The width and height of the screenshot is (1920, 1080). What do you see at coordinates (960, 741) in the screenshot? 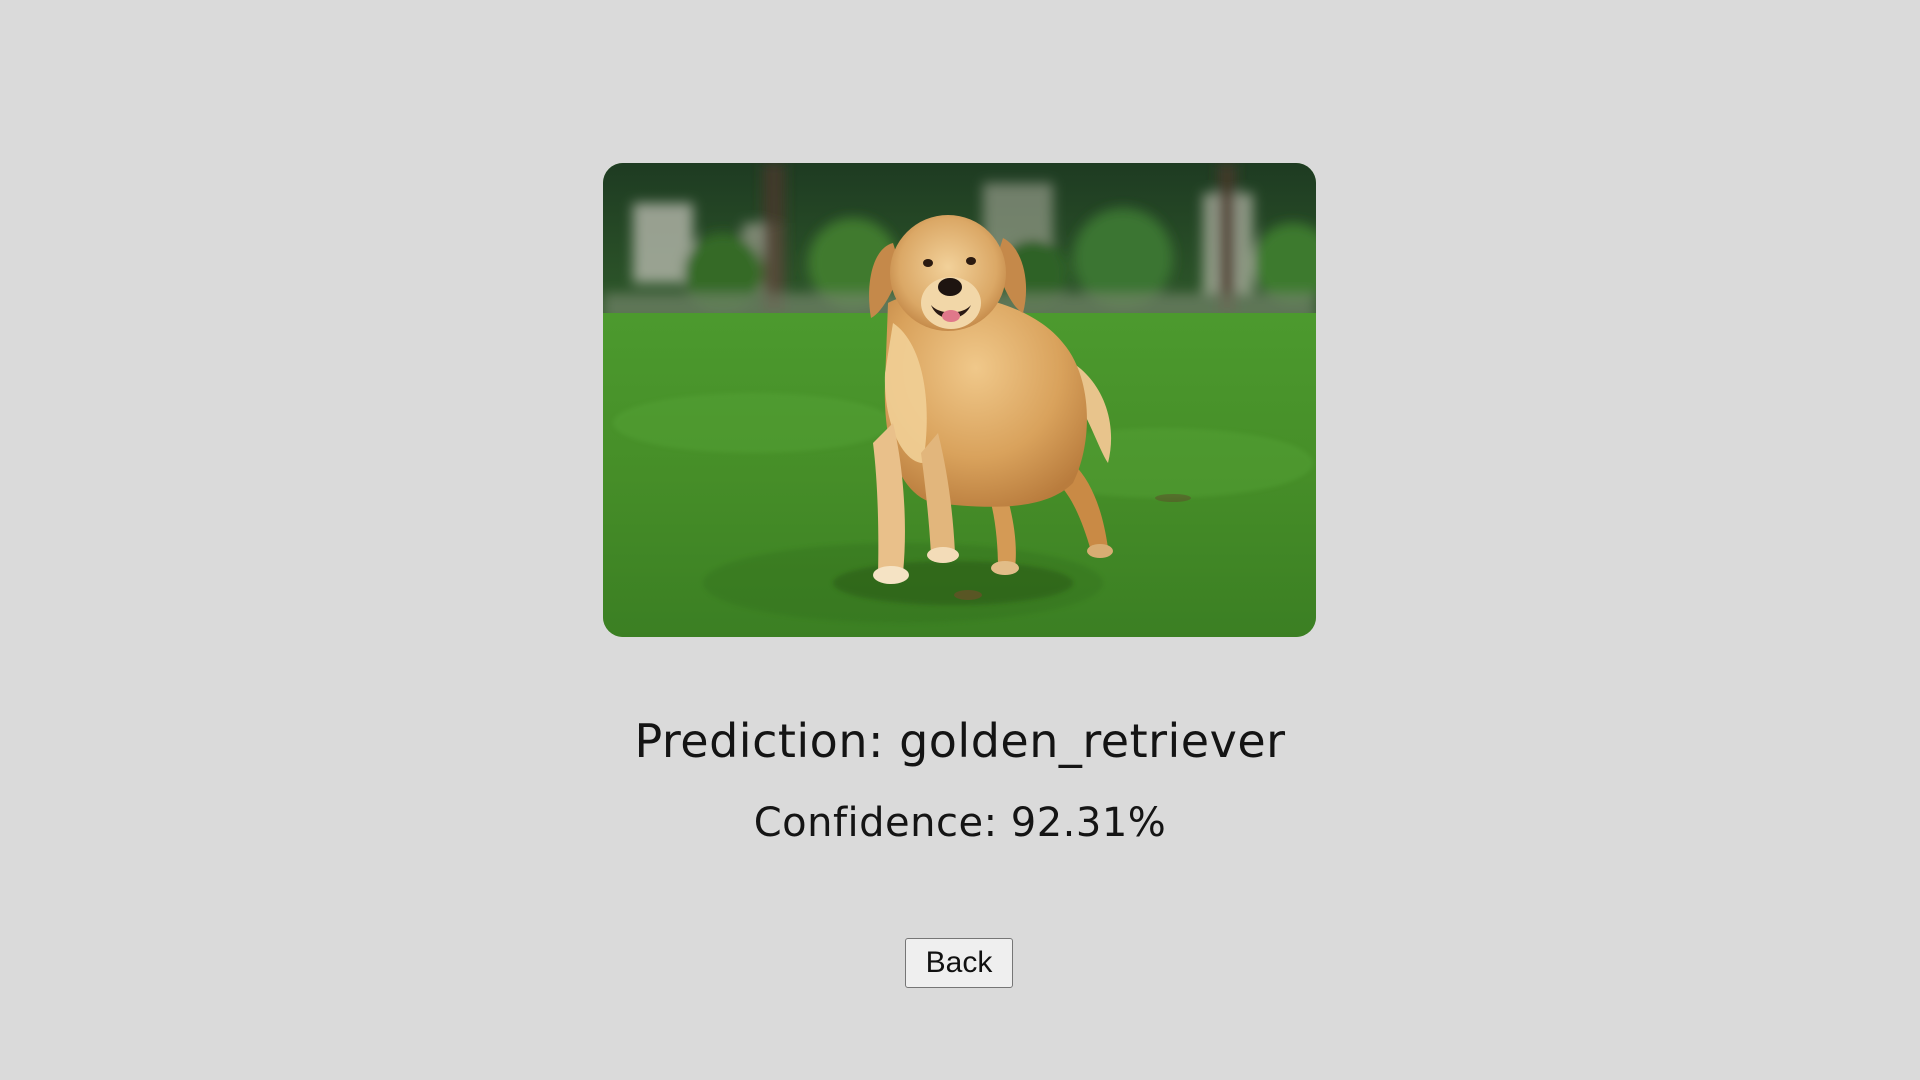
I see `prediction-label: Prediction: golden_retriever` at bounding box center [960, 741].